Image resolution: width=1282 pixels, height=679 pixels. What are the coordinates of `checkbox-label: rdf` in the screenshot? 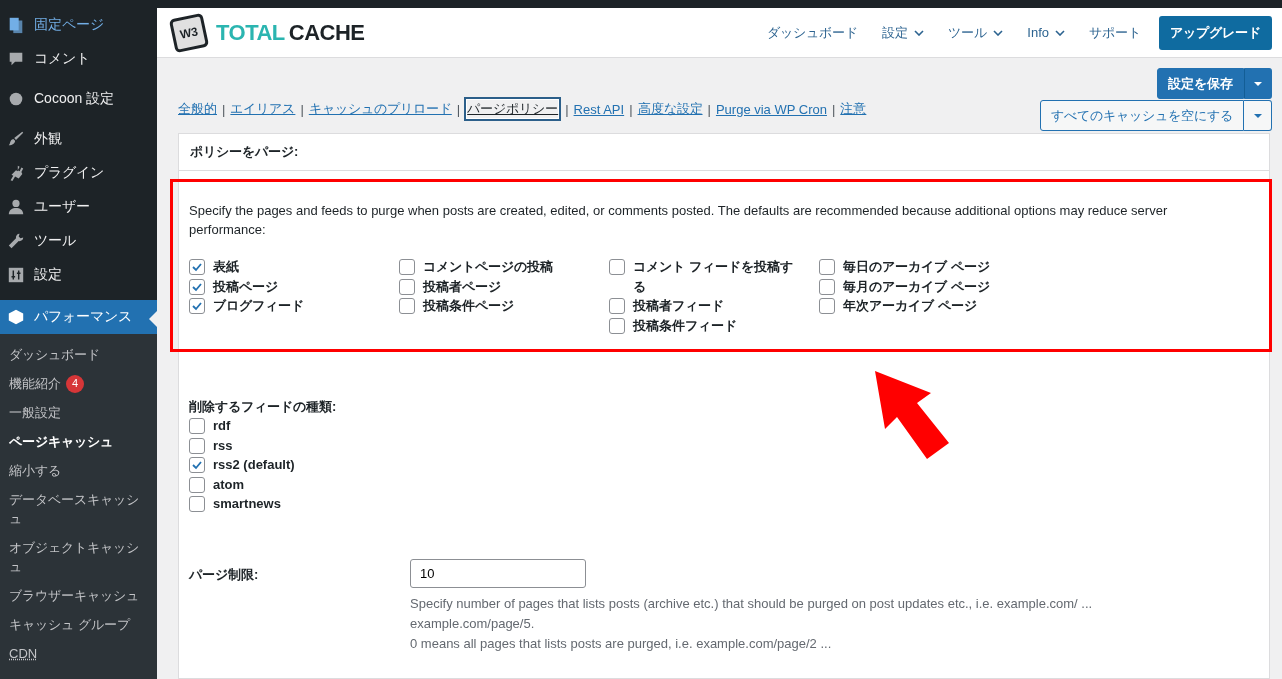 It's located at (222, 426).